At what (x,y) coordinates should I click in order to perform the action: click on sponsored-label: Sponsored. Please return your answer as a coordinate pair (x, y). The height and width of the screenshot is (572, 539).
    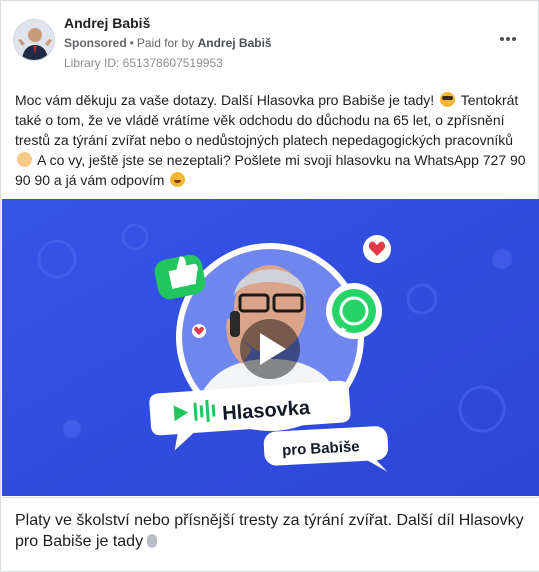
    Looking at the image, I should click on (95, 43).